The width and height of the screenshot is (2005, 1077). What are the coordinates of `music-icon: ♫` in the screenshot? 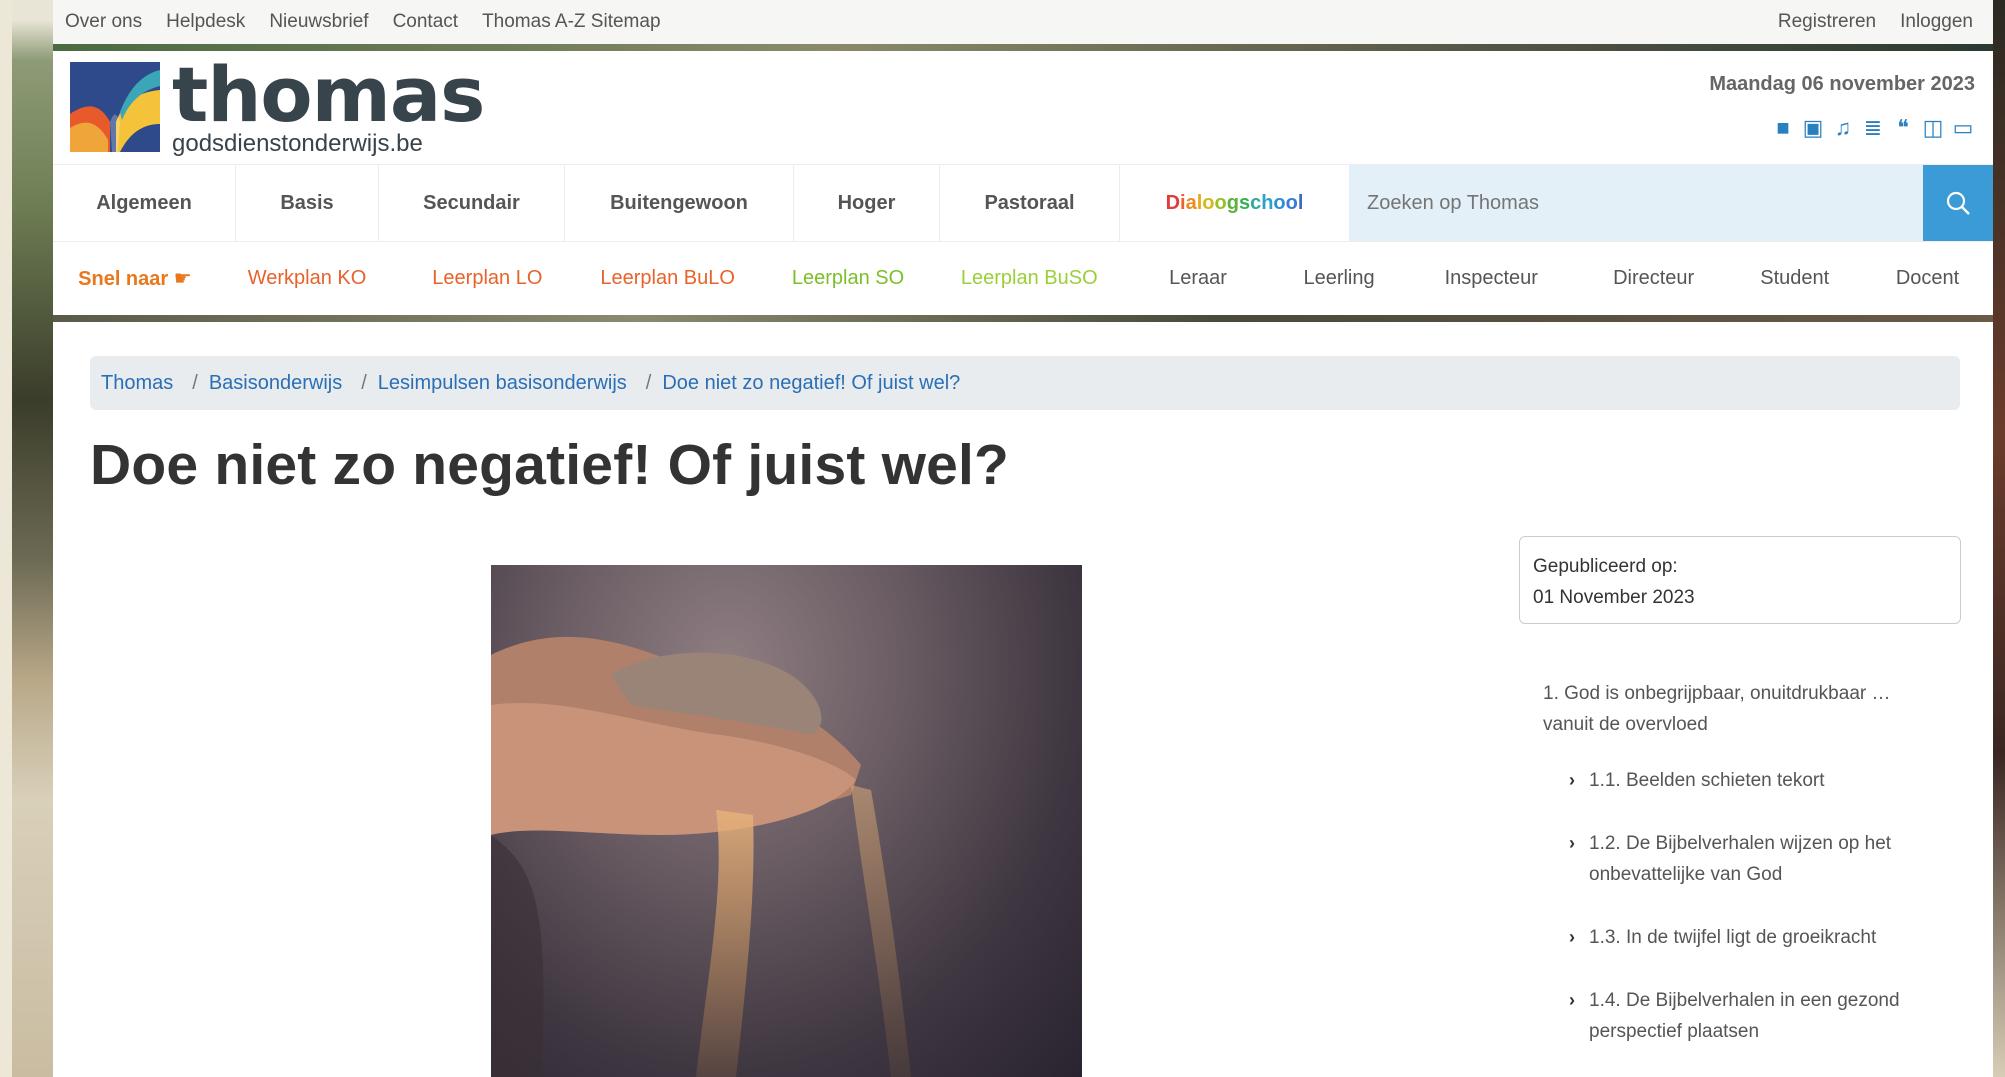 It's located at (1843, 128).